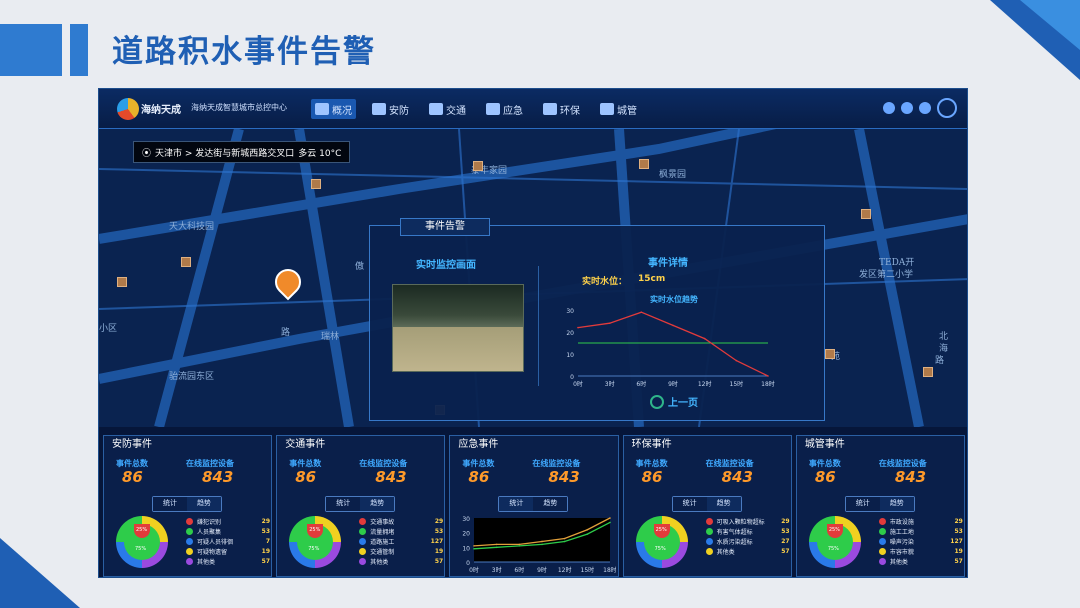  What do you see at coordinates (652, 279) in the screenshot?
I see `water-level-value: 15cm` at bounding box center [652, 279].